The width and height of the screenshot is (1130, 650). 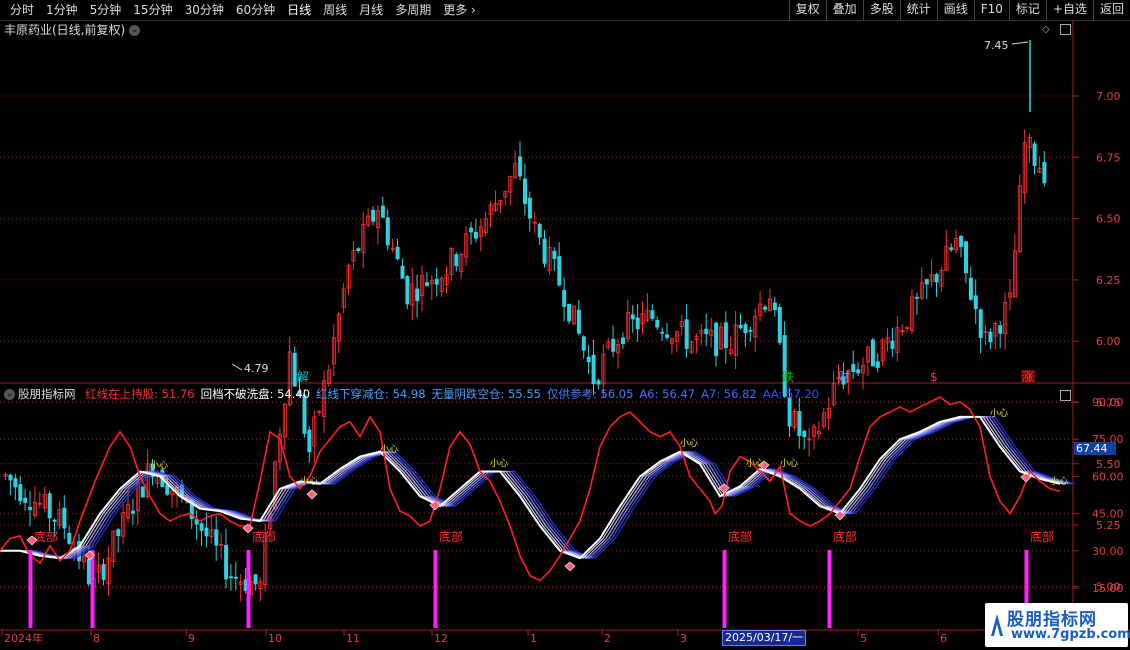 I want to click on price-tick-label: 6.00, so click(x=1108, y=341).